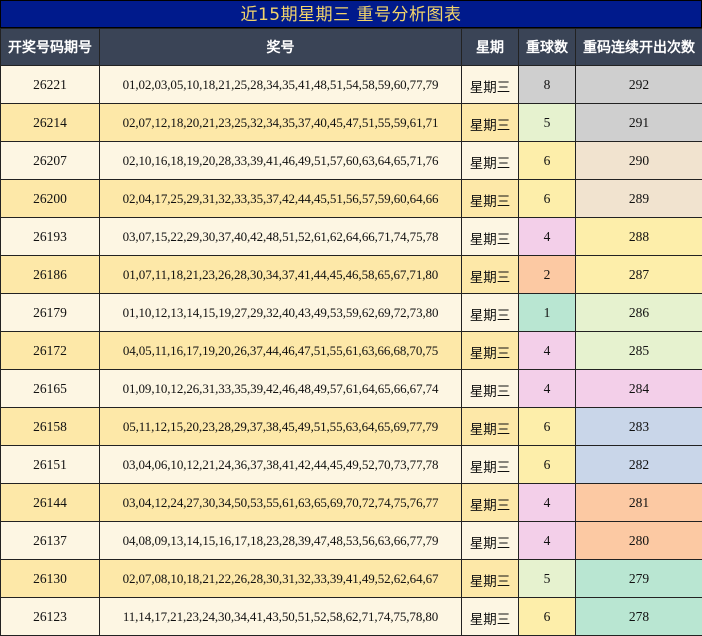 This screenshot has height=636, width=702. Describe the element at coordinates (281, 47) in the screenshot. I see `header-numbers: 奖号` at that location.